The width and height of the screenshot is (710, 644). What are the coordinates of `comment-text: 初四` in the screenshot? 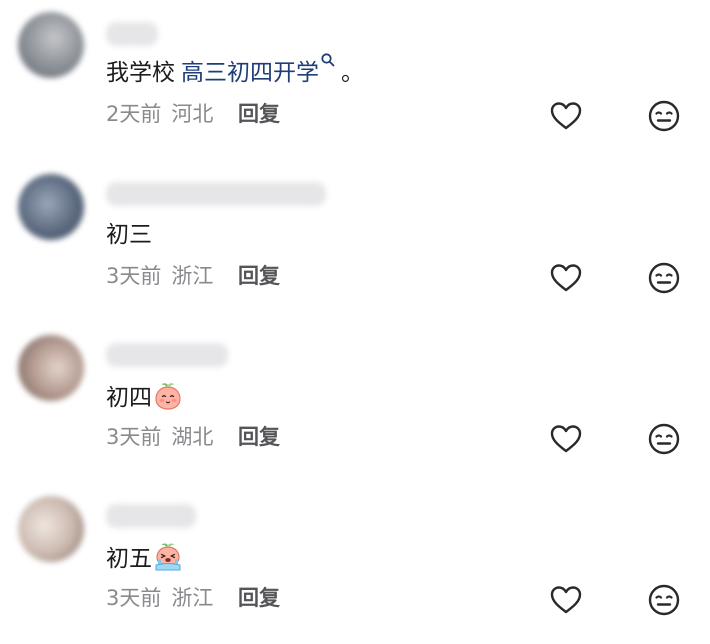 It's located at (144, 397).